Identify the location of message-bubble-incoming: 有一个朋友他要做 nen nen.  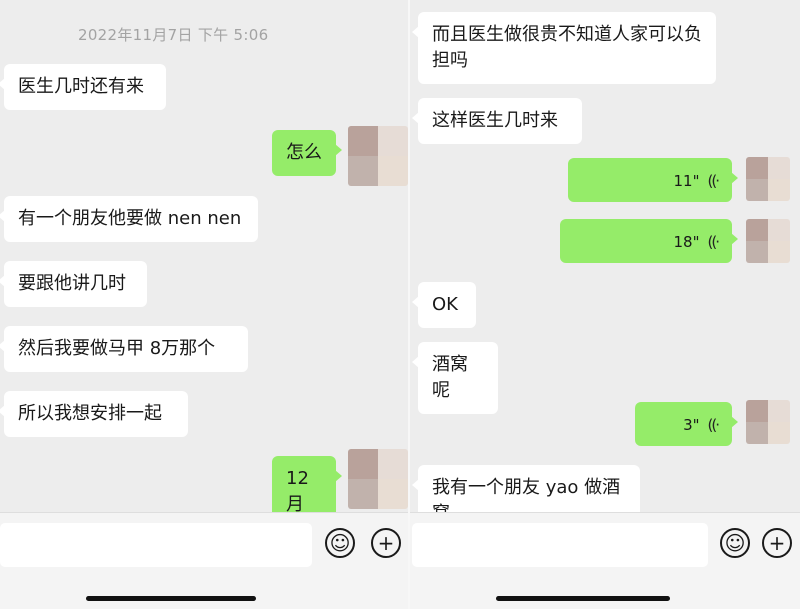
(129, 219).